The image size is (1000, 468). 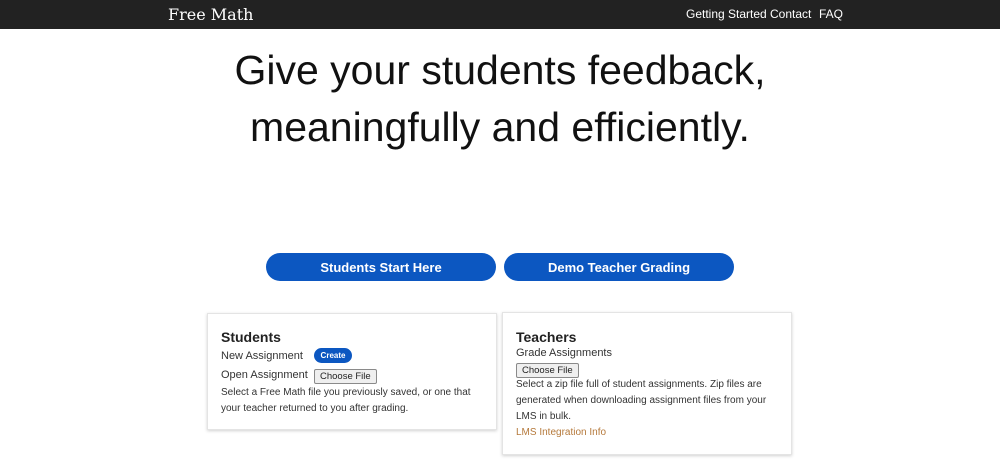 What do you see at coordinates (547, 370) in the screenshot?
I see `teacher-choose-file-button: Choose File` at bounding box center [547, 370].